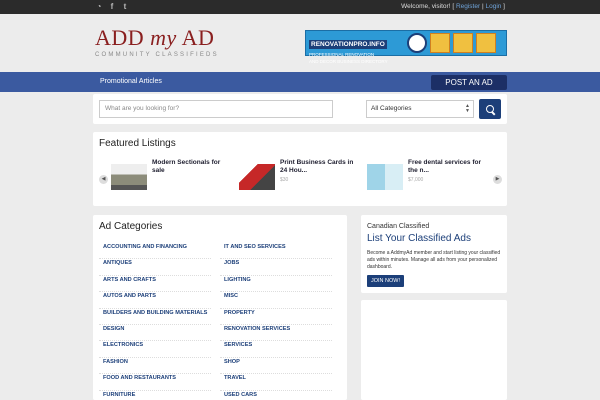 The width and height of the screenshot is (600, 400). I want to click on rss-icon: ◔, so click(99, 6).